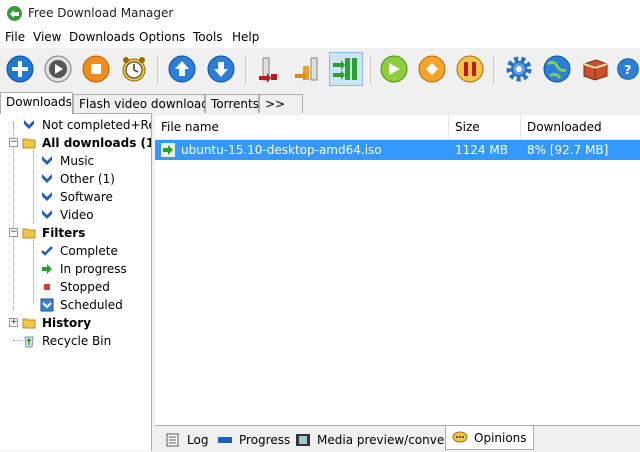 The image size is (640, 452). What do you see at coordinates (67, 323) in the screenshot?
I see `tree-item-label: History` at bounding box center [67, 323].